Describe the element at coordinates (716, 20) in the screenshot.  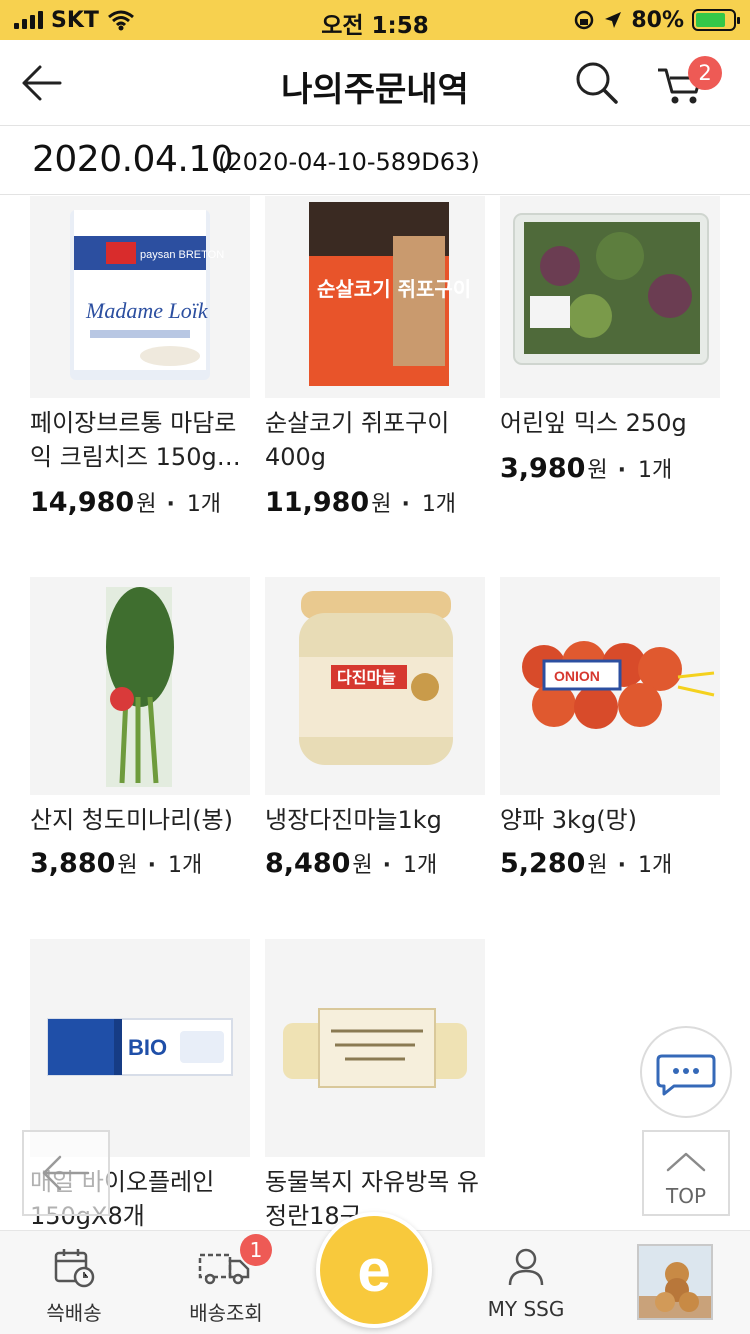
I see `battery-icon` at that location.